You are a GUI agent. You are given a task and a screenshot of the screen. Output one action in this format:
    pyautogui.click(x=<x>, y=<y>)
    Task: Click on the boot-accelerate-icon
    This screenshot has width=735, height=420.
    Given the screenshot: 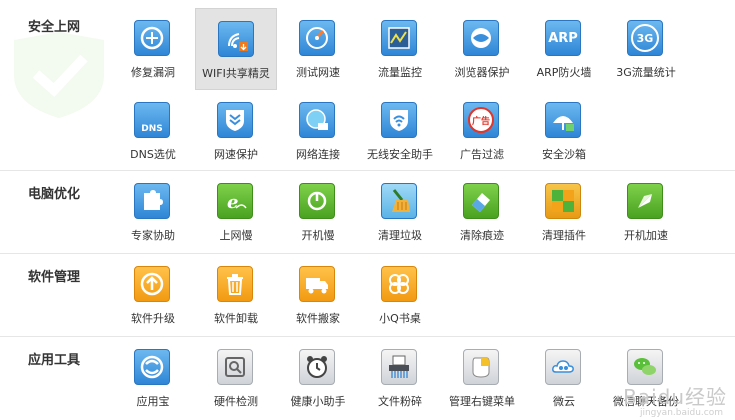 What is the action you would take?
    pyautogui.click(x=645, y=201)
    